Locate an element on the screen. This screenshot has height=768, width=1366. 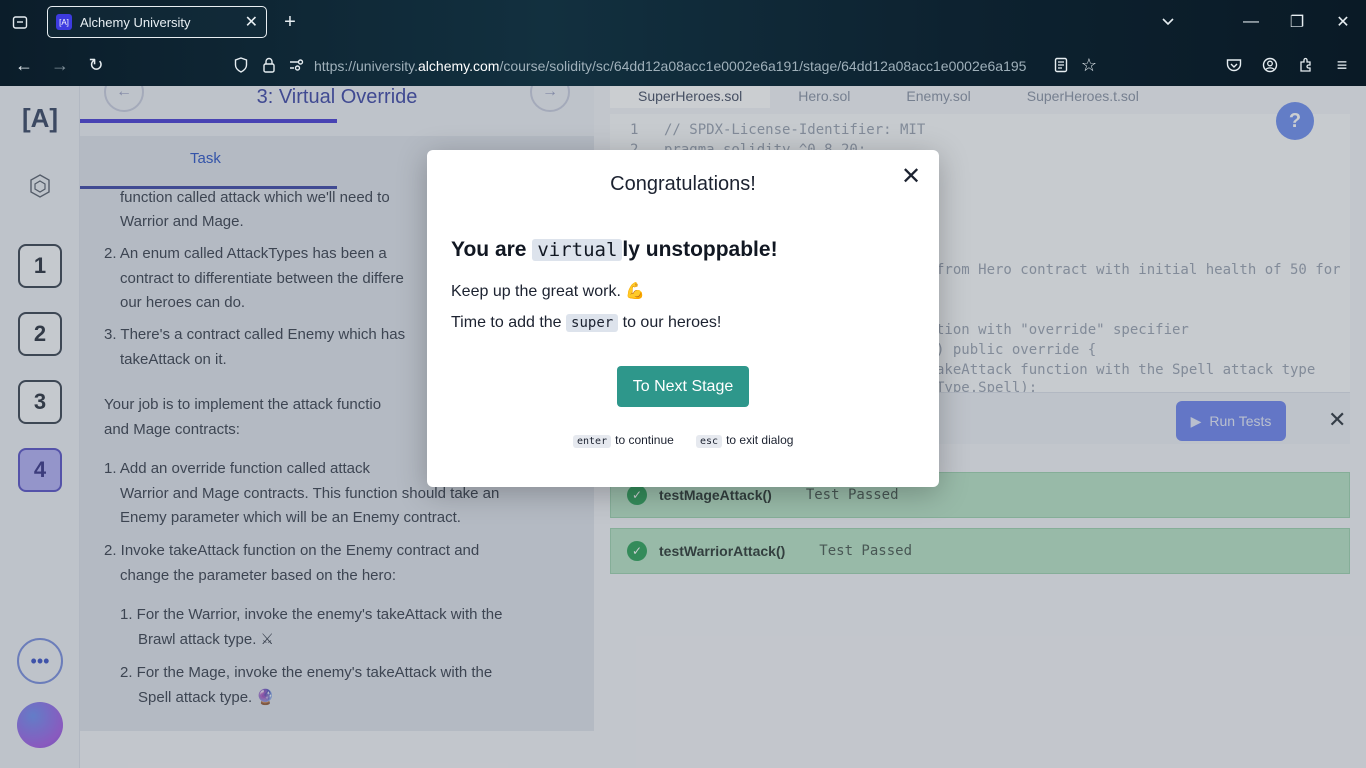
tab-title: Alchemy University is located at coordinates (135, 22).